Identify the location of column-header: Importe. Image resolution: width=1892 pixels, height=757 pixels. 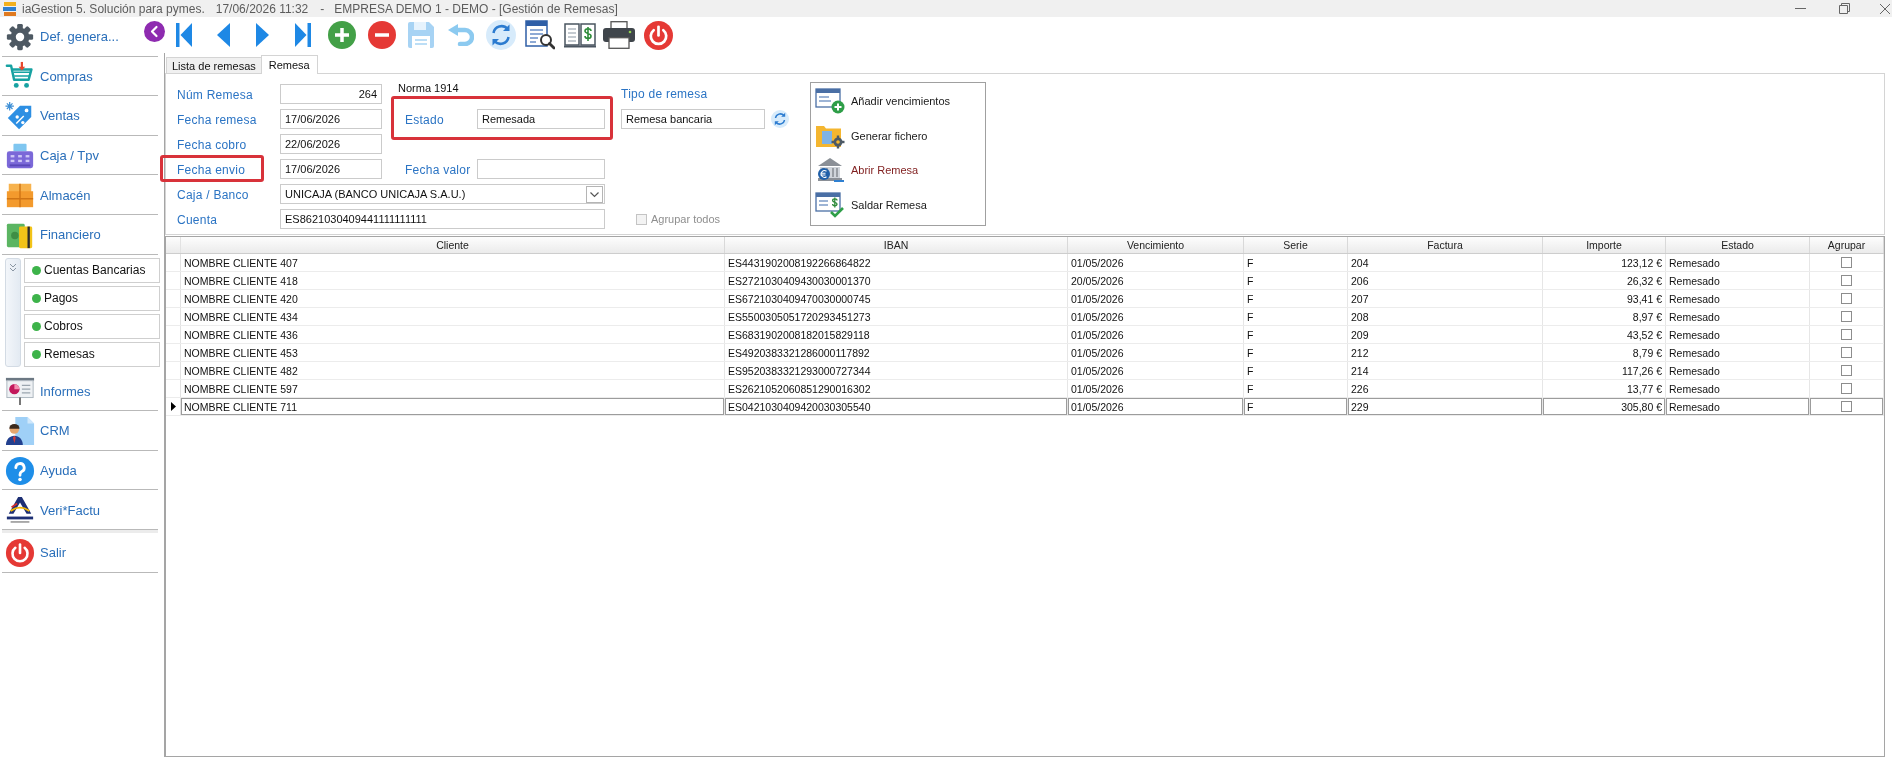
(1604, 245).